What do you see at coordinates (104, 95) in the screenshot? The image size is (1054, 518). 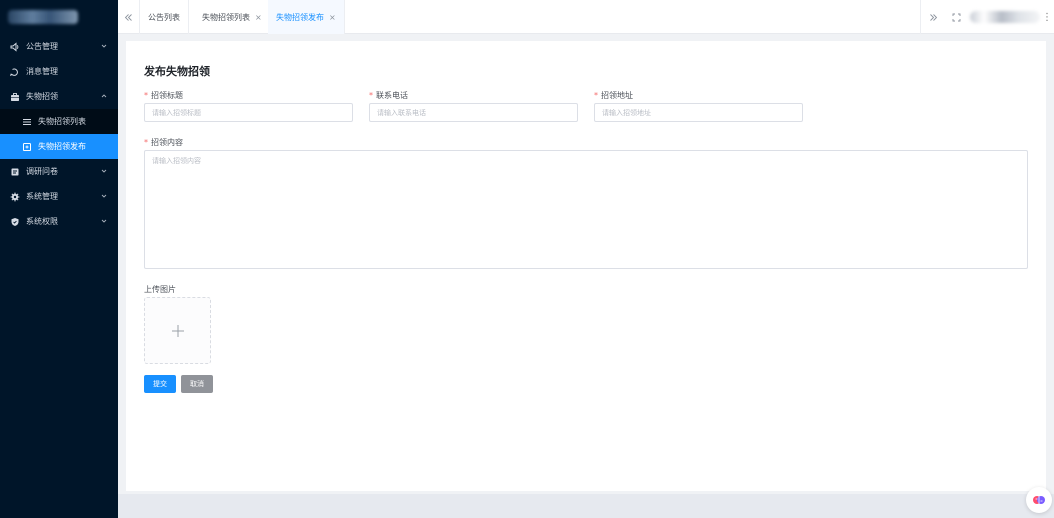 I see `chevron-up-icon` at bounding box center [104, 95].